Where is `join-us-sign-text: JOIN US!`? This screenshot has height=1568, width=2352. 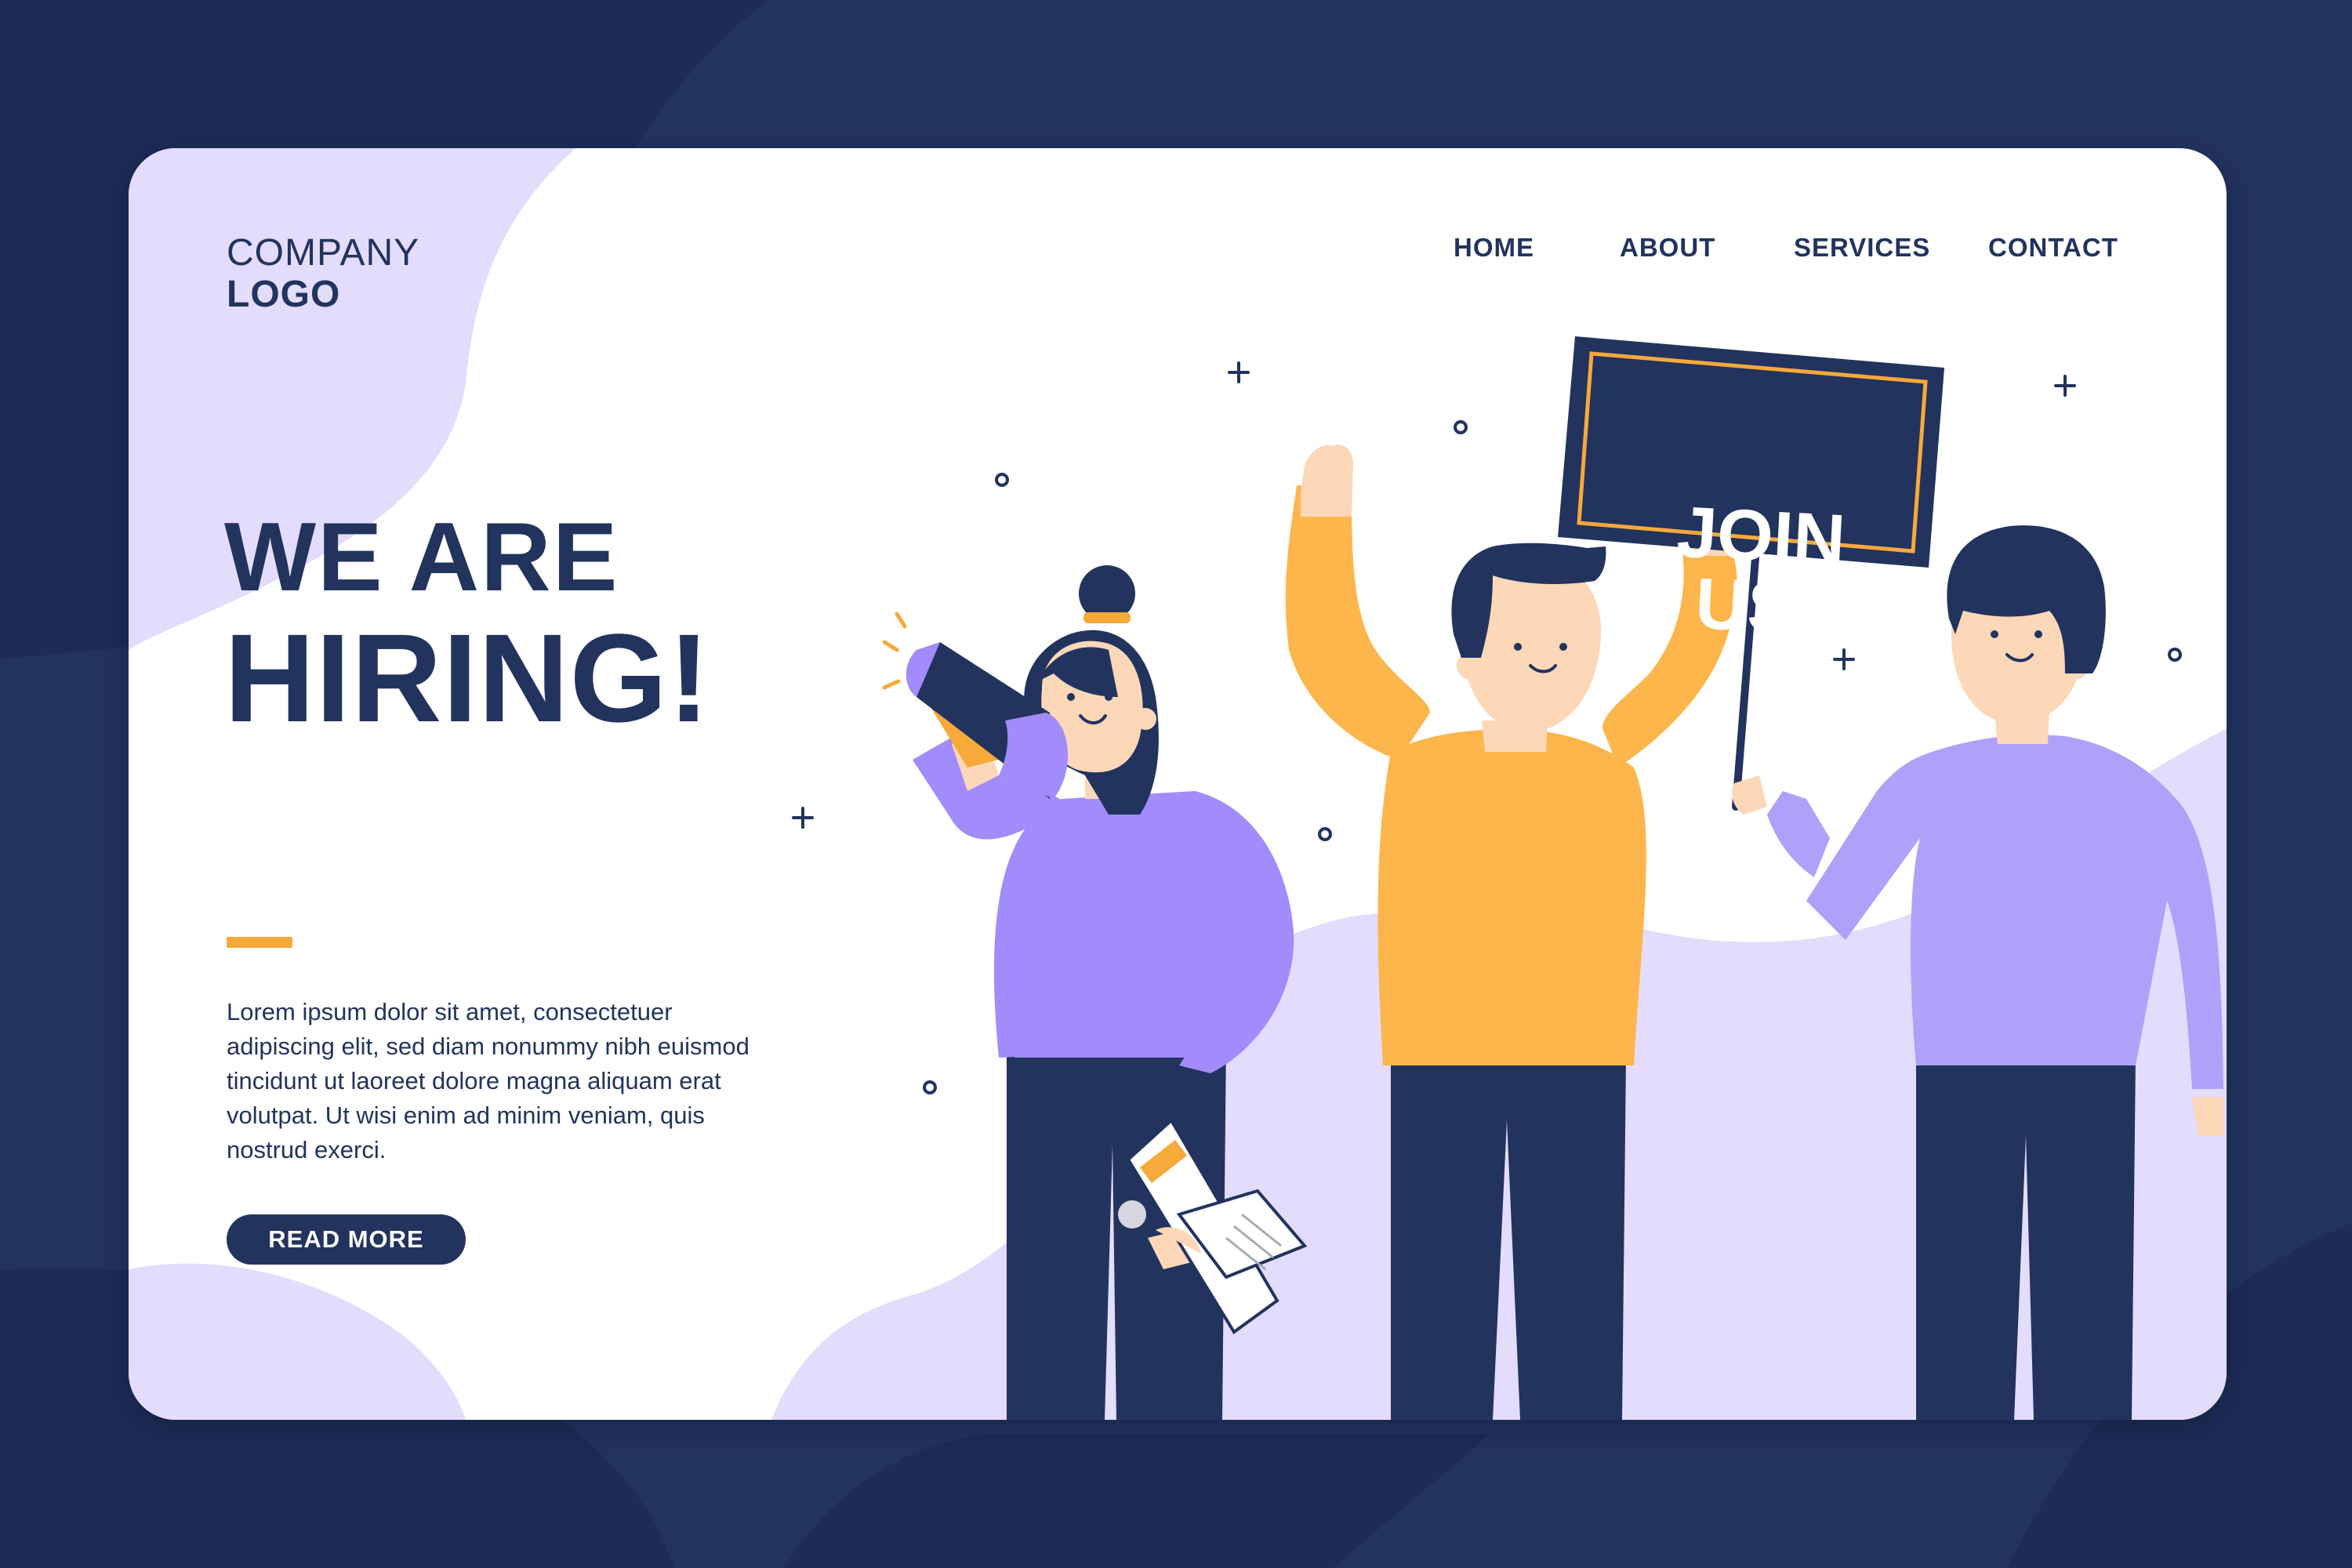 join-us-sign-text: JOIN US! is located at coordinates (1760, 571).